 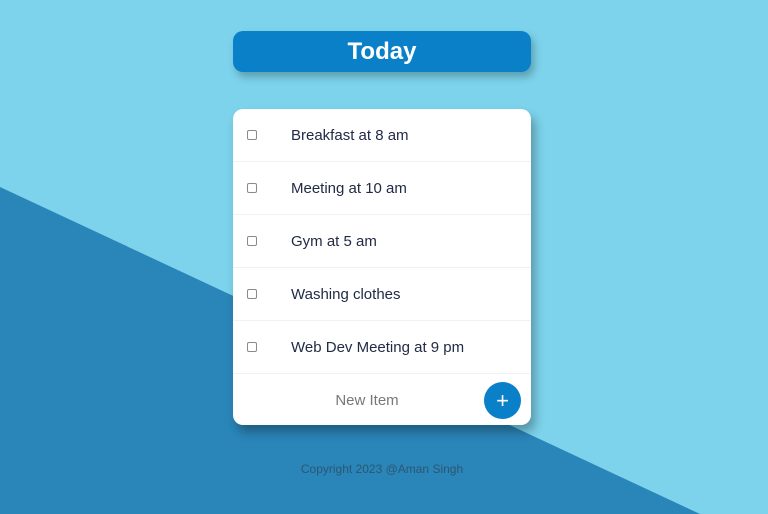 I want to click on todo-item: Washing clothes, so click(x=382, y=294).